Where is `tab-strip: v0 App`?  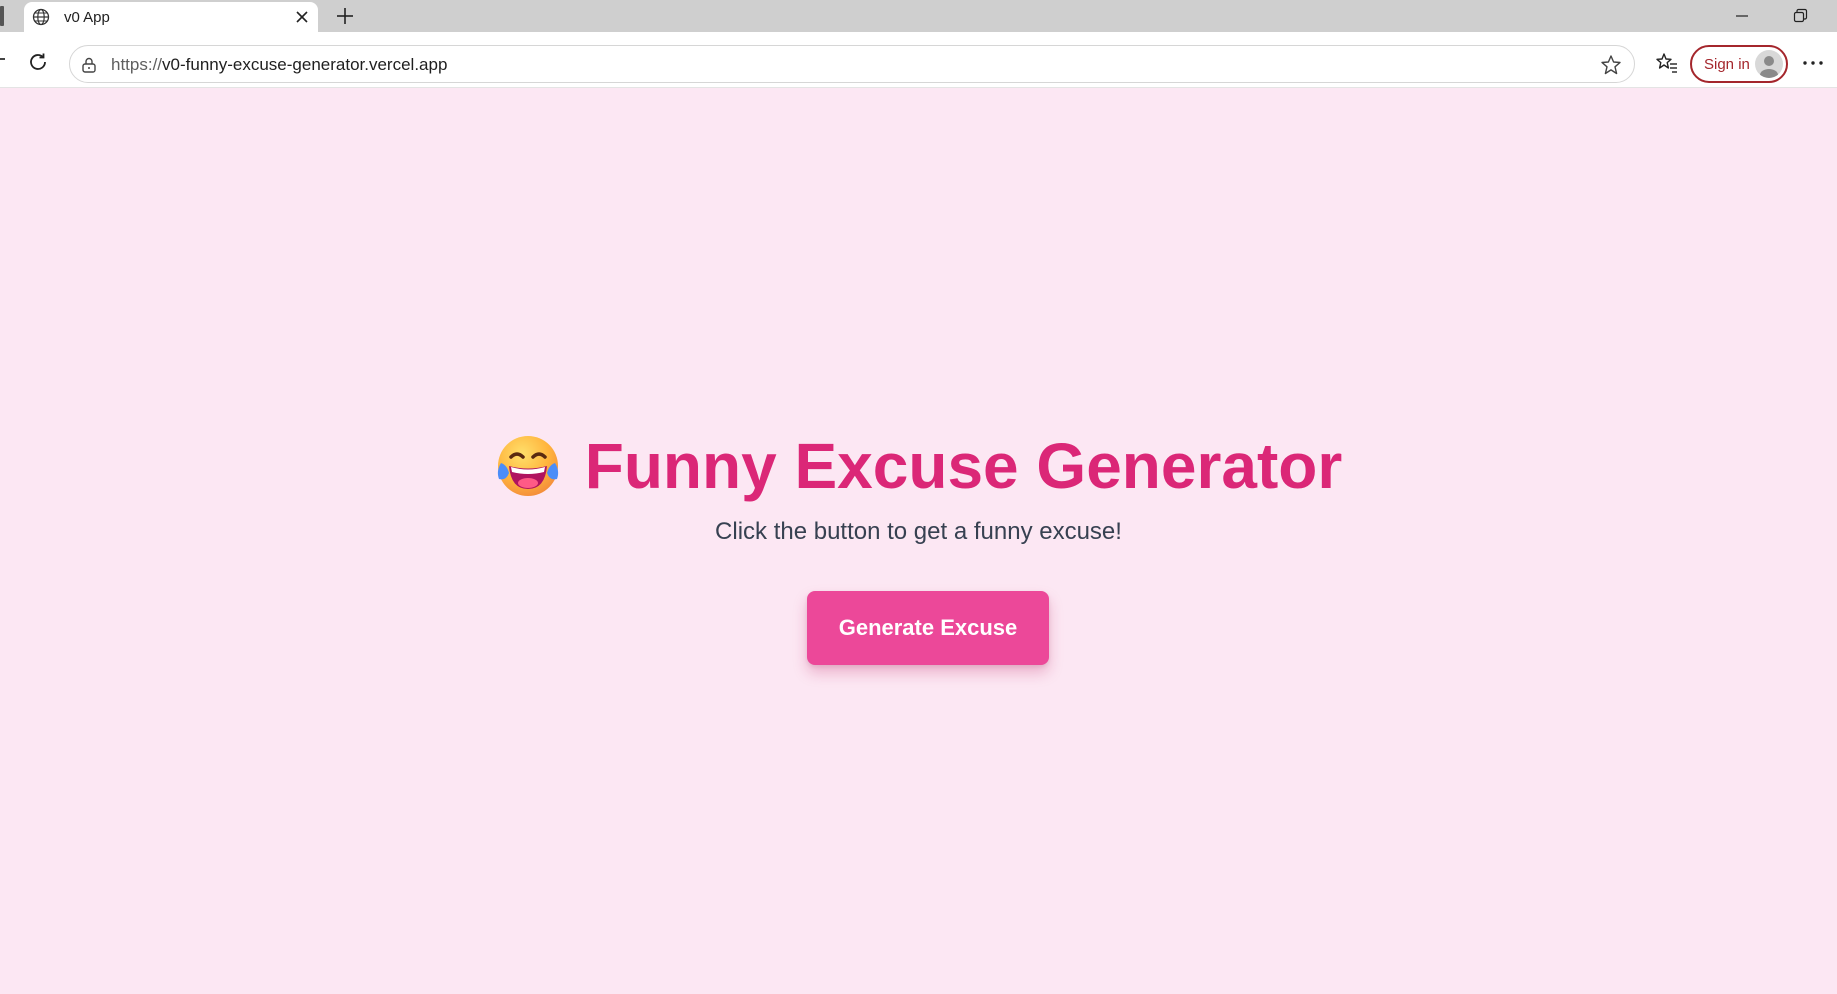 tab-strip: v0 App is located at coordinates (918, 16).